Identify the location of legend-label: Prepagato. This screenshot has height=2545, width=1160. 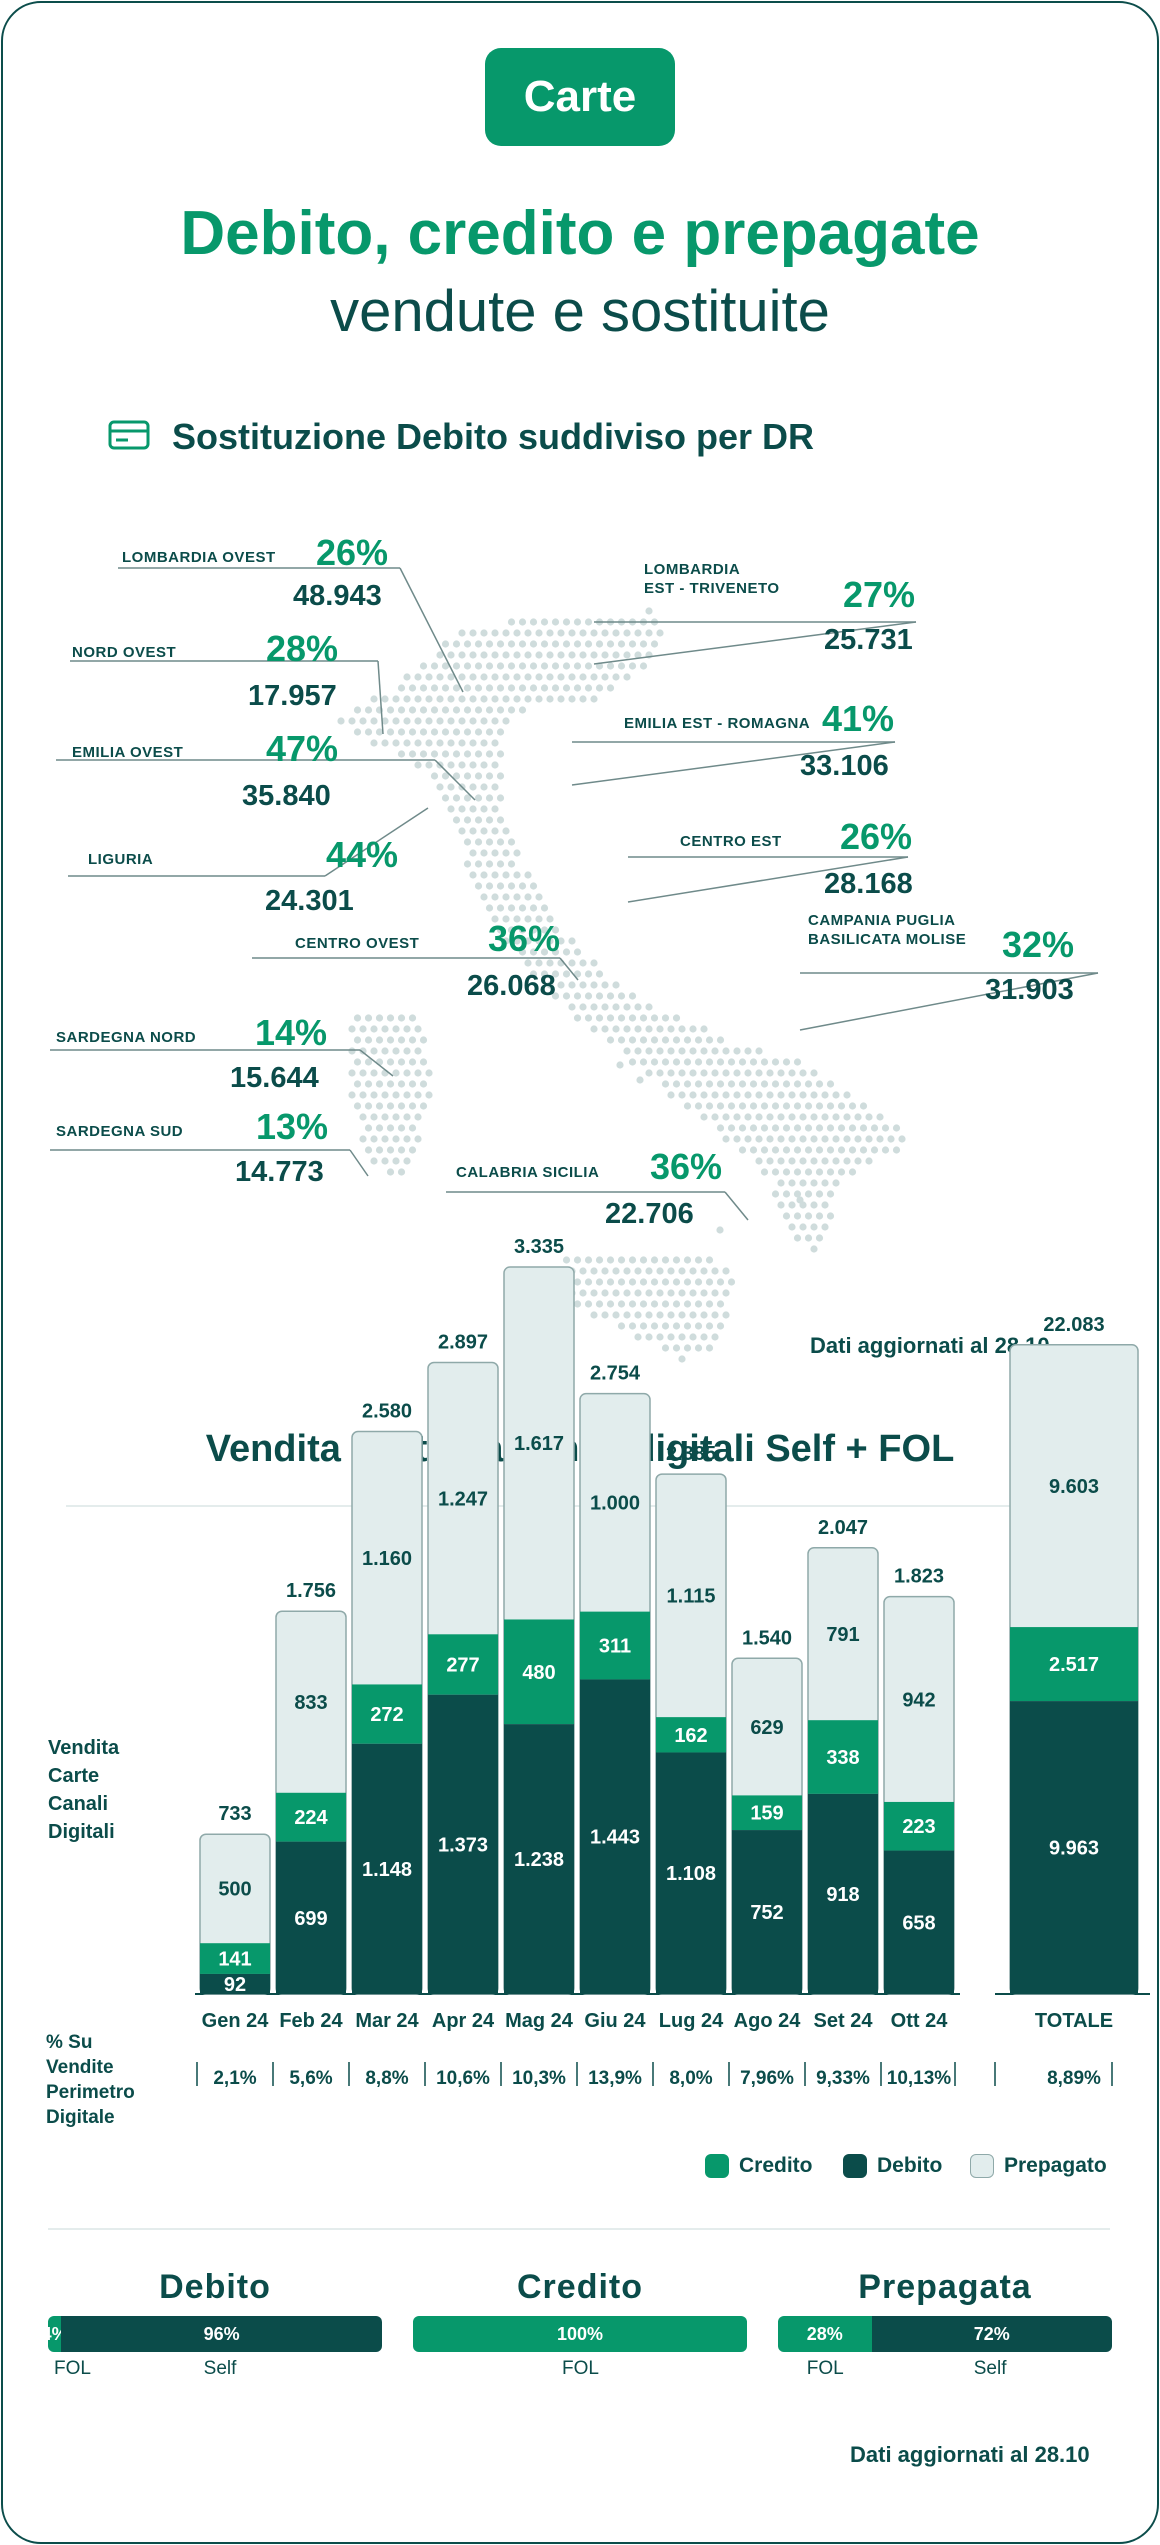
(1055, 2165).